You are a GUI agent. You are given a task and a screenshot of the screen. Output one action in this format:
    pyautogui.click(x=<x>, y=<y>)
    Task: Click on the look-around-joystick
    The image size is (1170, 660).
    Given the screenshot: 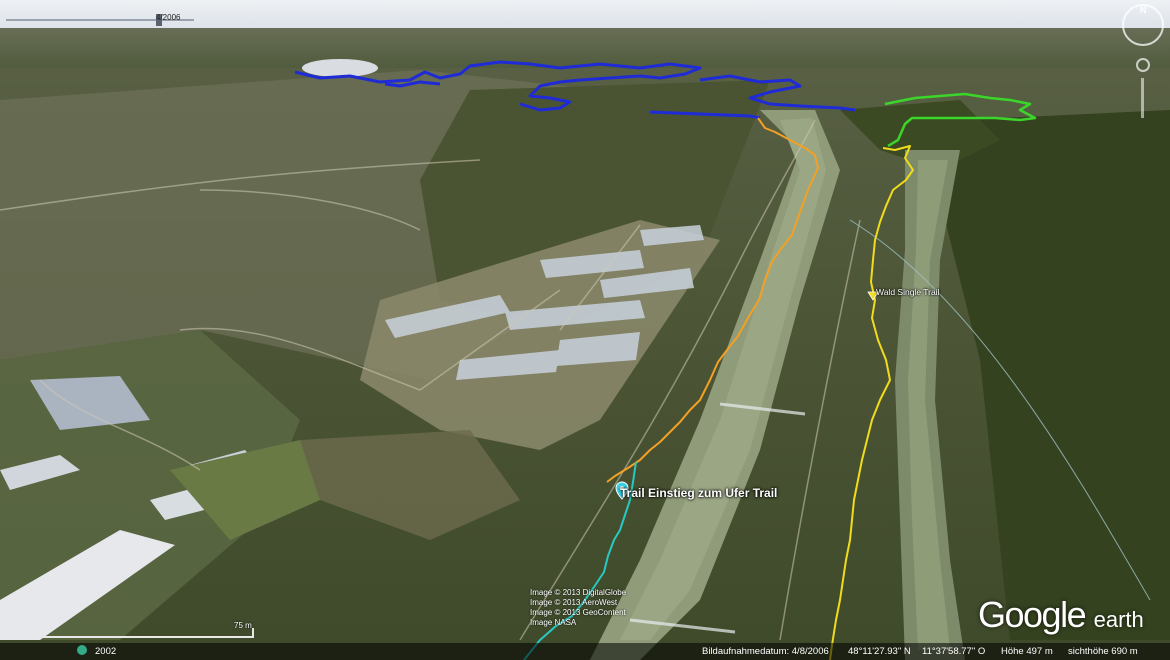 What is the action you would take?
    pyautogui.click(x=1143, y=65)
    